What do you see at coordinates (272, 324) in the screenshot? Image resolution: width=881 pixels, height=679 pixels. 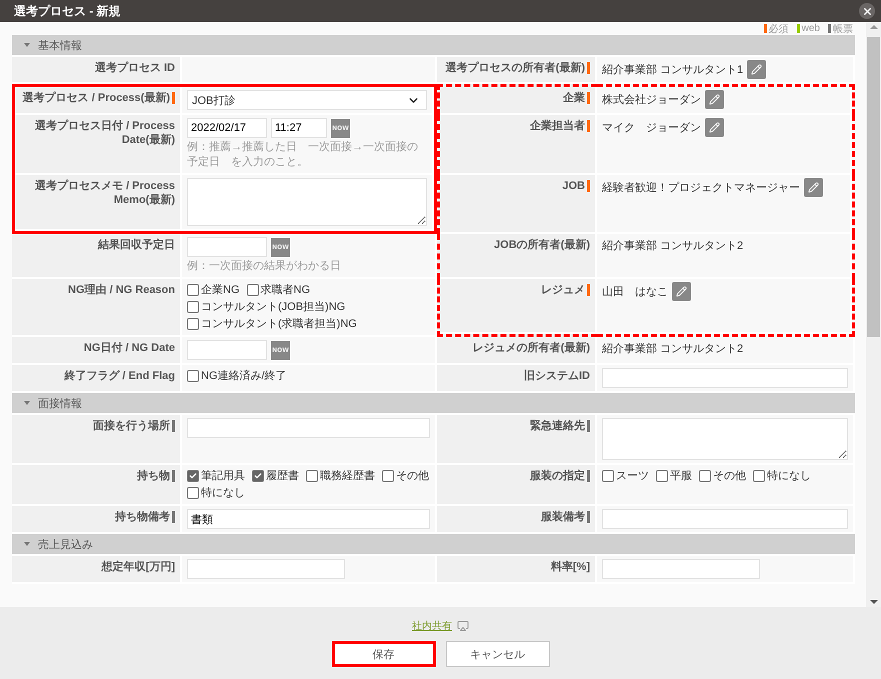 I see `checkbox: コンサルタント(求職者担当)NG` at bounding box center [272, 324].